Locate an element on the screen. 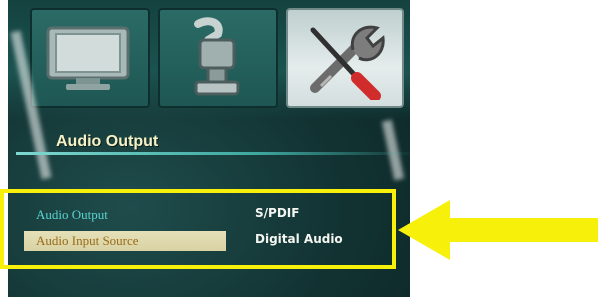 The image size is (601, 297). section-title-underline is located at coordinates (213, 153).